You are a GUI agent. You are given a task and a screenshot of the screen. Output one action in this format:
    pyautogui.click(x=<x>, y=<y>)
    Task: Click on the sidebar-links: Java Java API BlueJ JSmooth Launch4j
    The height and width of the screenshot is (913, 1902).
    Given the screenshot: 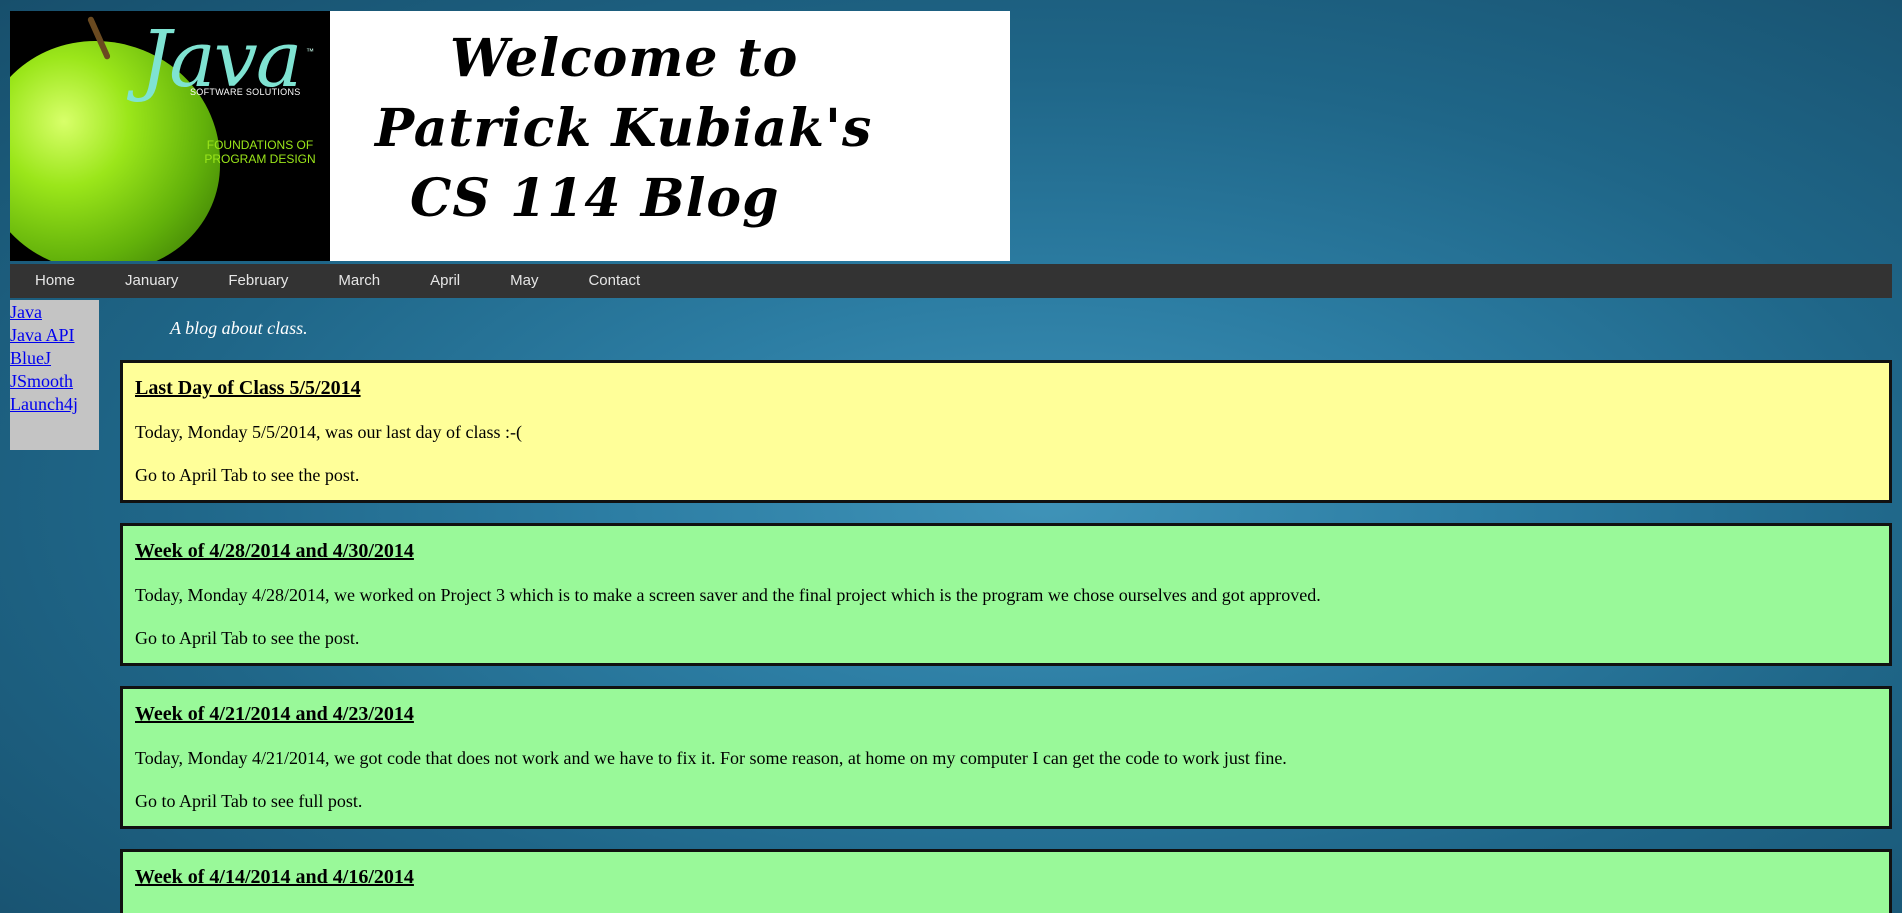 What is the action you would take?
    pyautogui.click(x=54, y=375)
    